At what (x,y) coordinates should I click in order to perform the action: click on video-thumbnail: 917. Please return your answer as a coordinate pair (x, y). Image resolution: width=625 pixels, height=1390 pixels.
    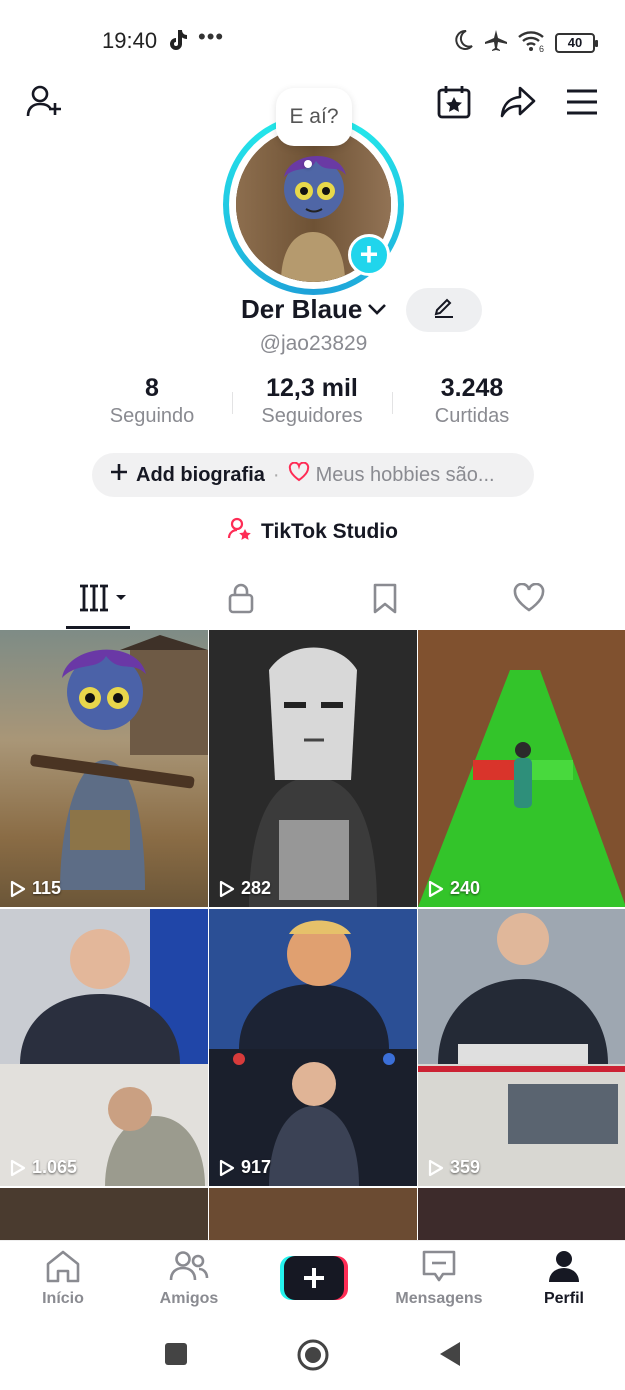
    Looking at the image, I should click on (313, 1047).